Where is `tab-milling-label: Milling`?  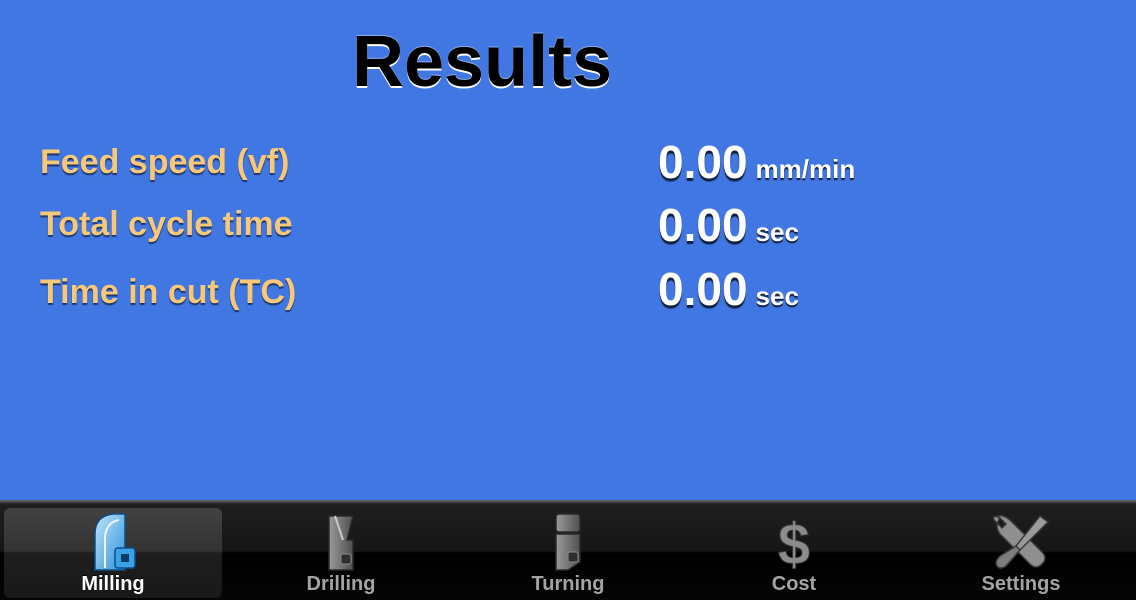
tab-milling-label: Milling is located at coordinates (113, 584).